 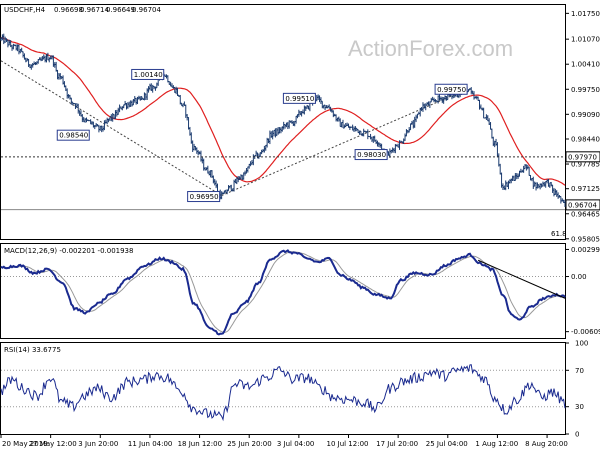 What do you see at coordinates (296, 444) in the screenshot?
I see `x-axis-label: 3 Jul 04:00` at bounding box center [296, 444].